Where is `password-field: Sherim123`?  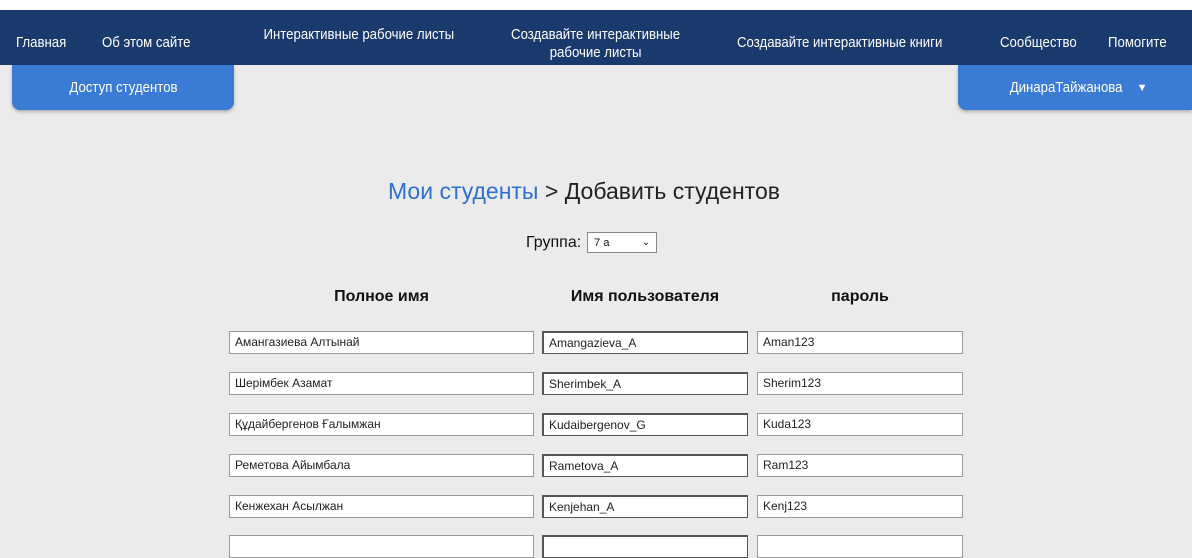 password-field: Sherim123 is located at coordinates (860, 383).